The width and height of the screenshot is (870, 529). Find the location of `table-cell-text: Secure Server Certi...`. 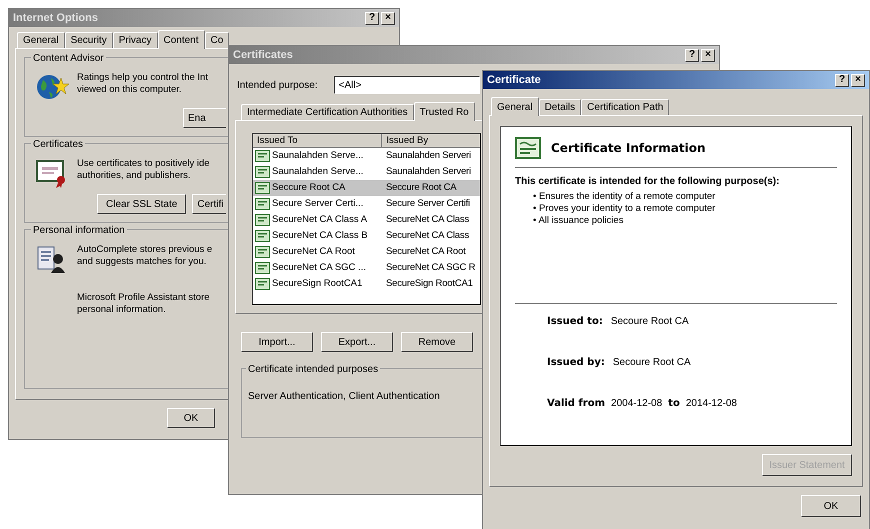

table-cell-text: Secure Server Certi... is located at coordinates (318, 203).